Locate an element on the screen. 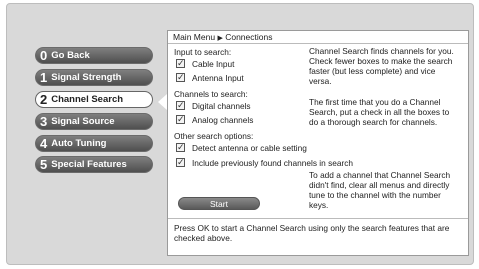  menu-label: Signal Strength is located at coordinates (86, 77).